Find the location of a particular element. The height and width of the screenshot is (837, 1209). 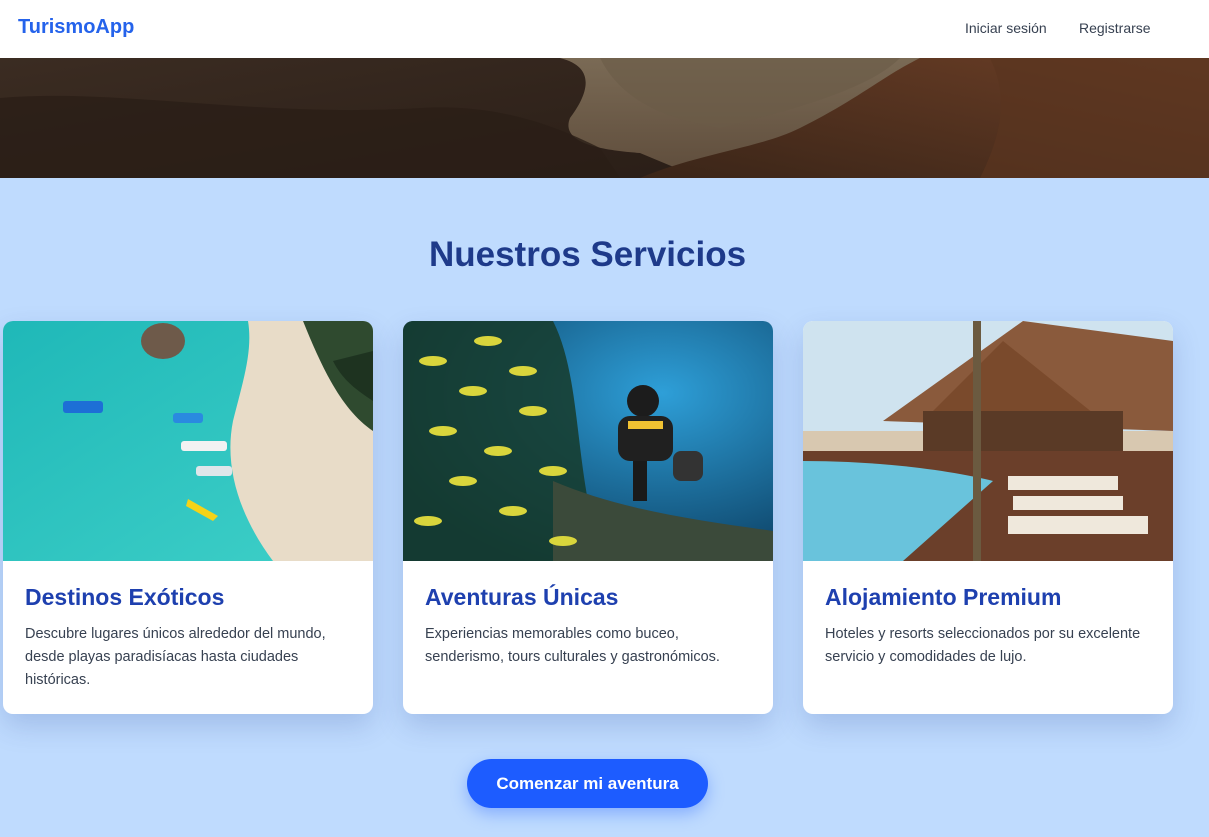

hero-carousel is located at coordinates (604, 118).